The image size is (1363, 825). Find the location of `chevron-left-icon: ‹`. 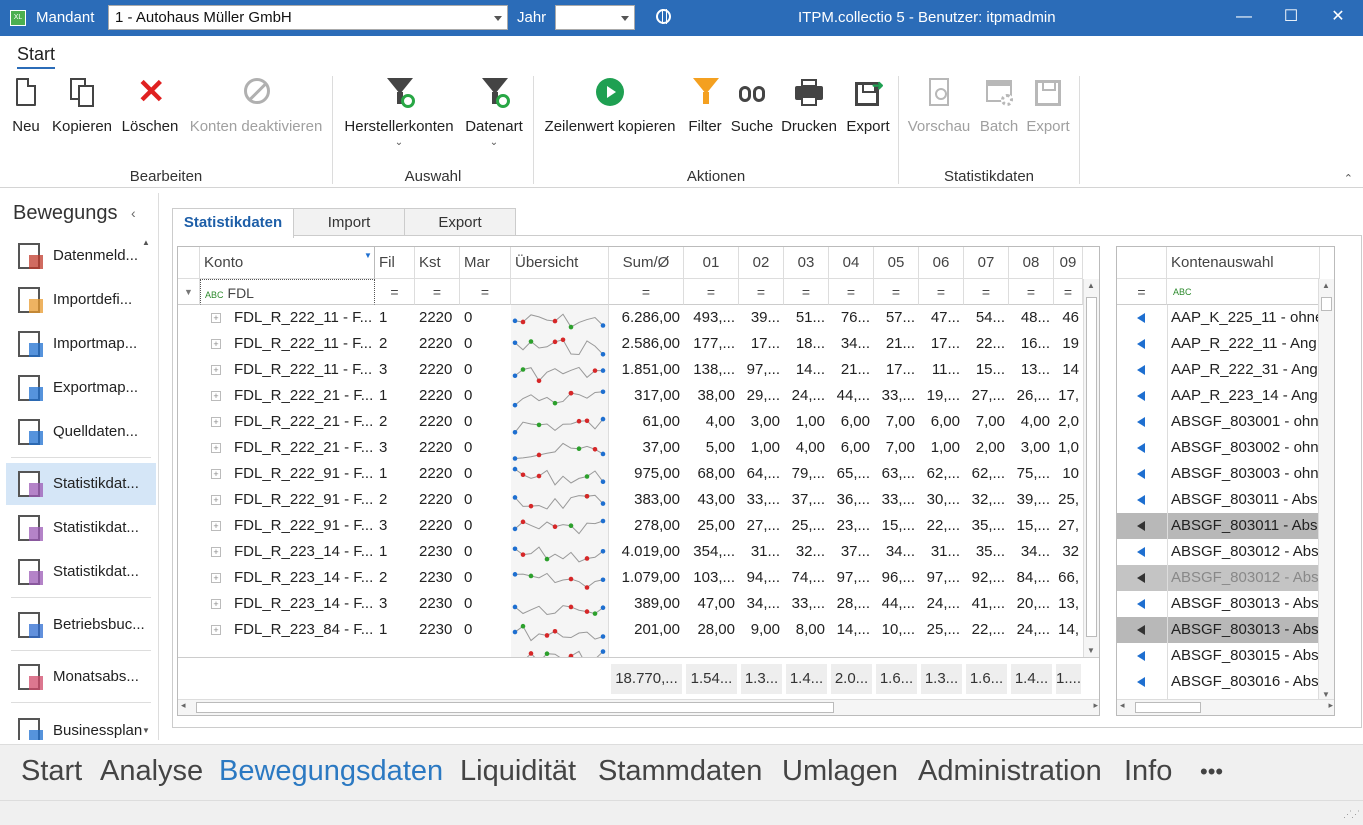

chevron-left-icon: ‹ is located at coordinates (133, 213).